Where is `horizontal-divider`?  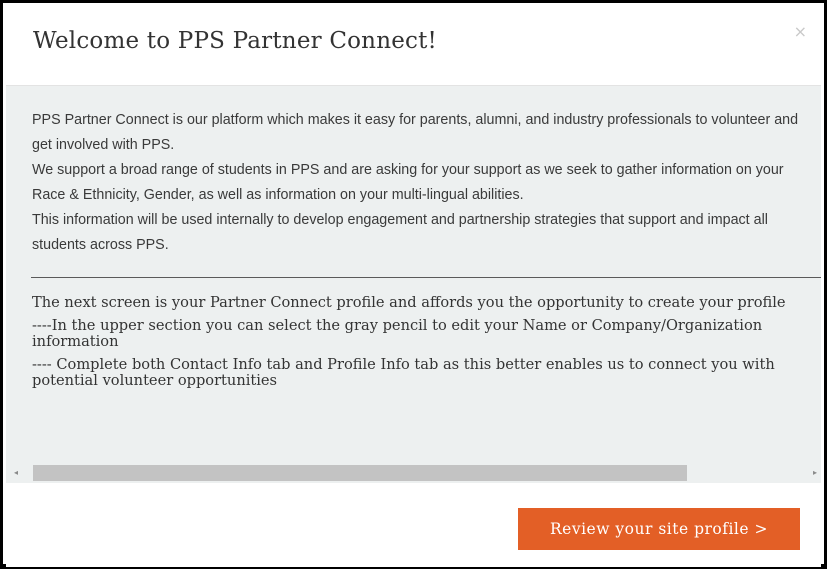
horizontal-divider is located at coordinates (426, 277).